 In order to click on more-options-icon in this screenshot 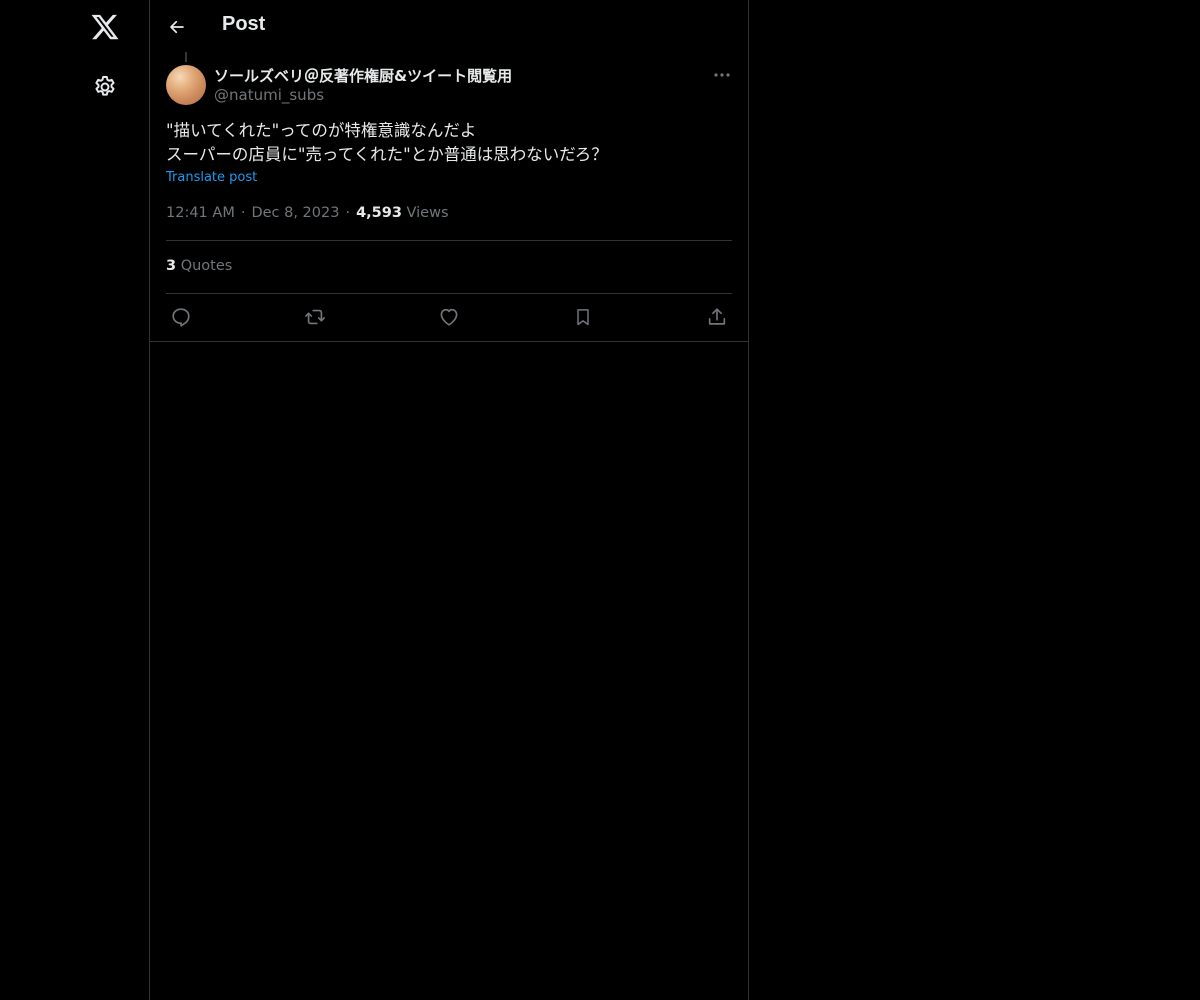, I will do `click(722, 75)`.